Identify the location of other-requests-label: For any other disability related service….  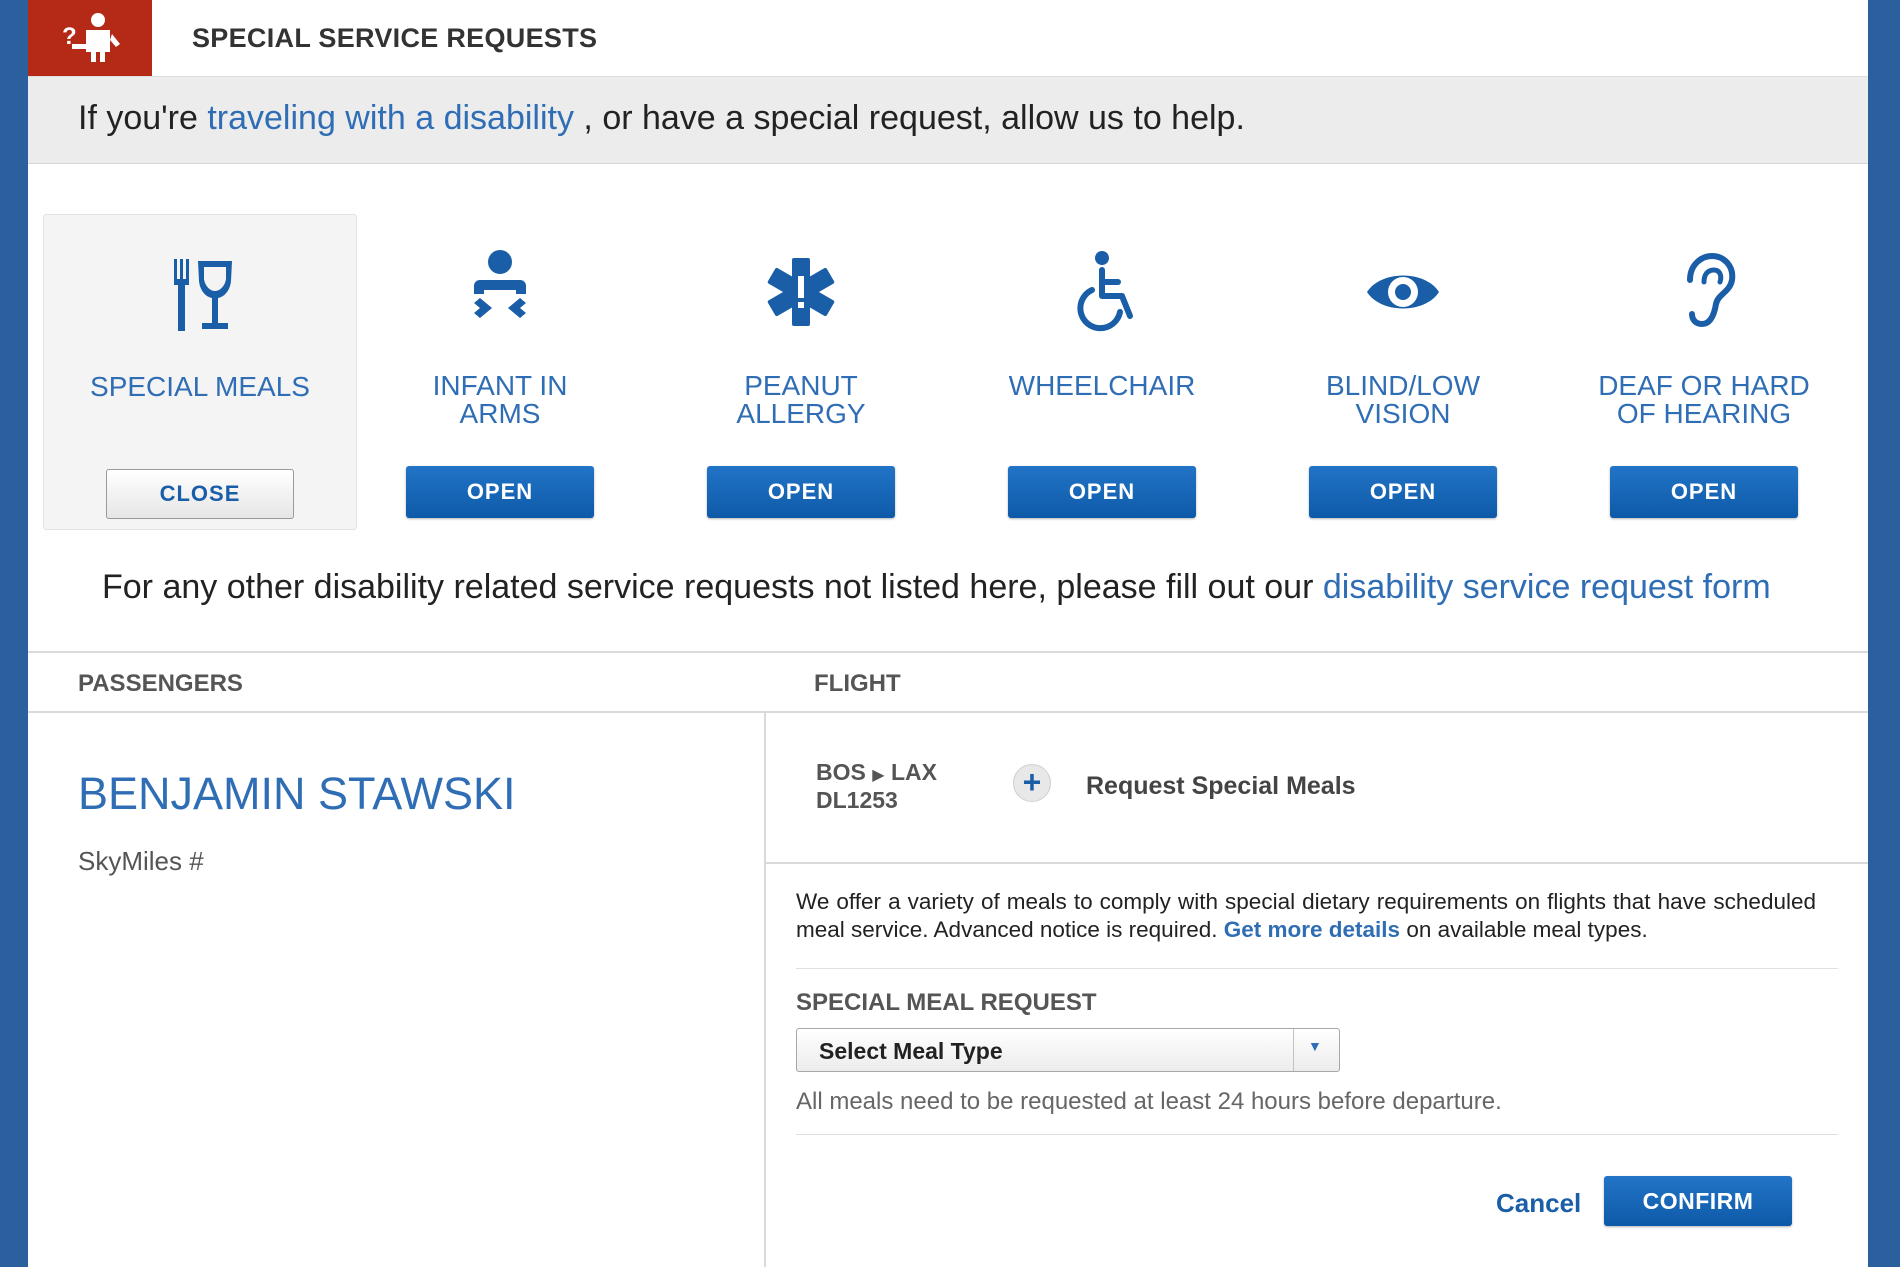
(708, 587).